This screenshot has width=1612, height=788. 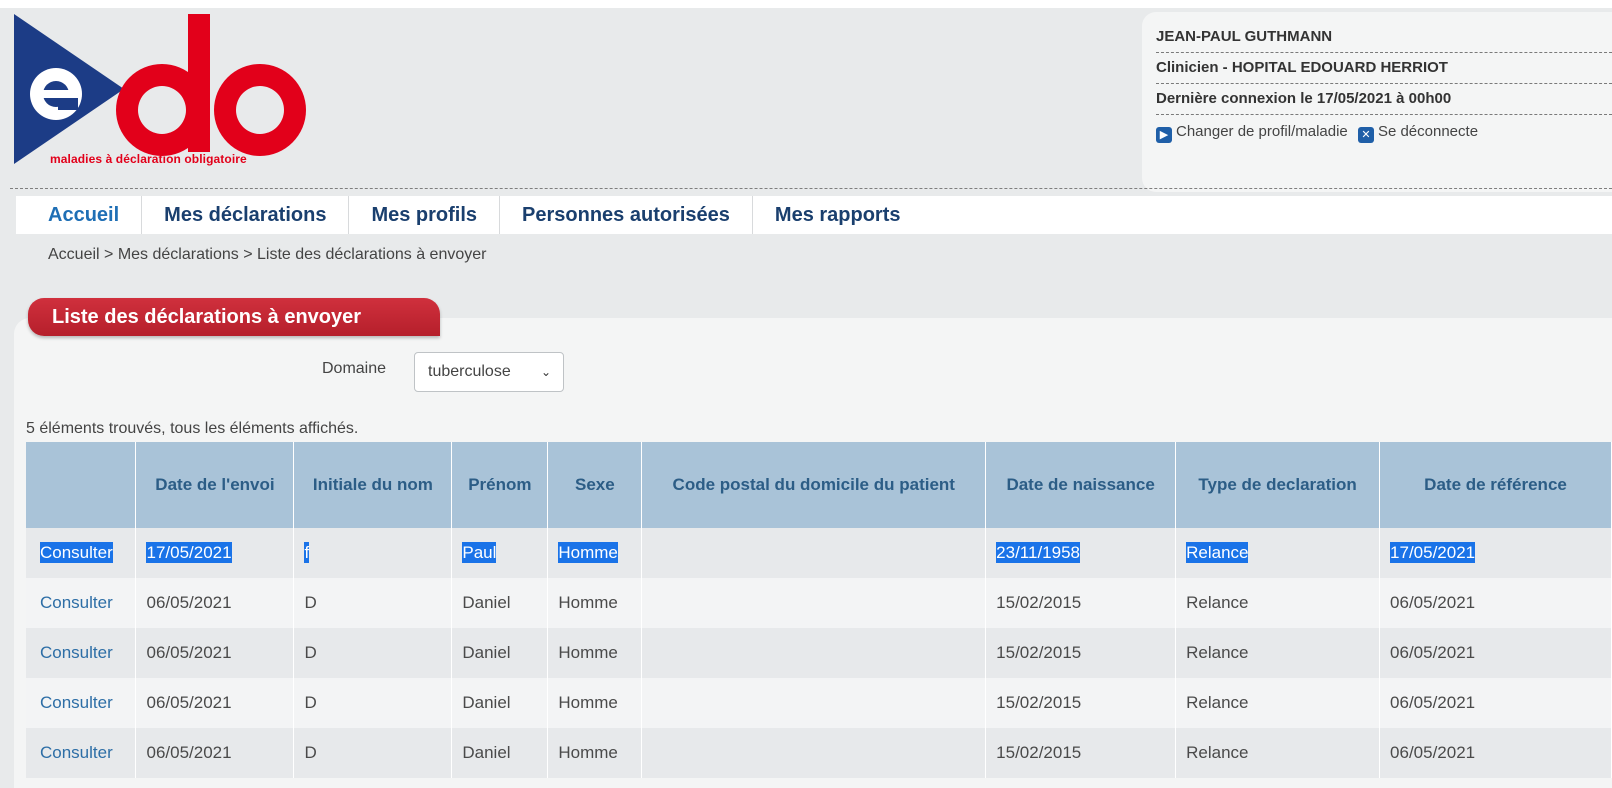 I want to click on last-login: Dernière connexion le 17/05/2021 à 00h00, so click(x=1384, y=99).